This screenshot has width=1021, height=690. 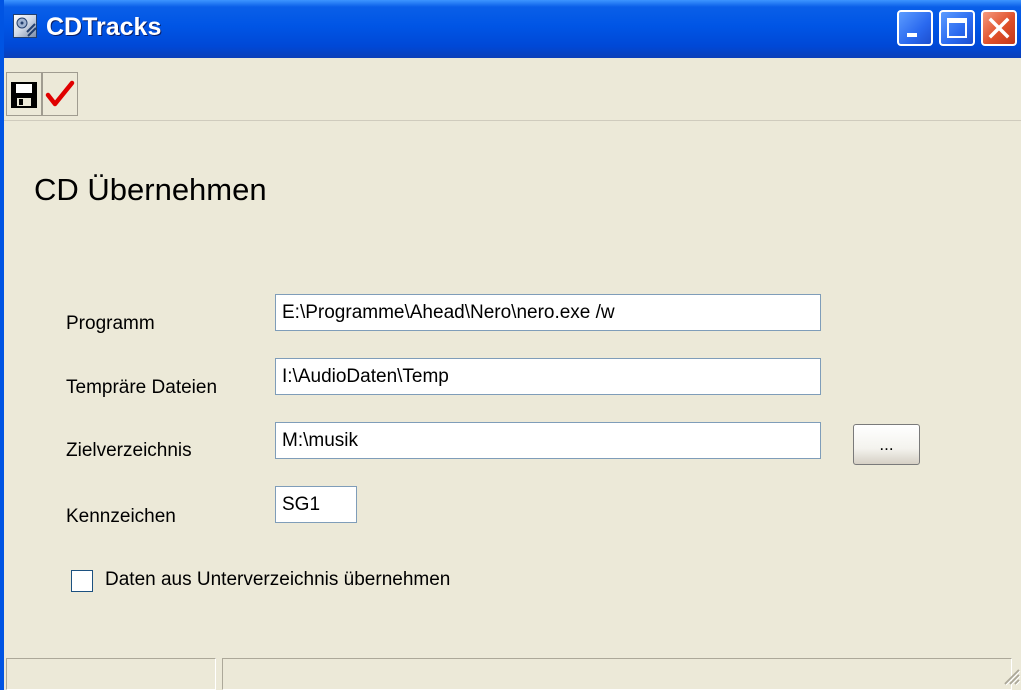 What do you see at coordinates (1011, 676) in the screenshot?
I see `resize-grip-icon` at bounding box center [1011, 676].